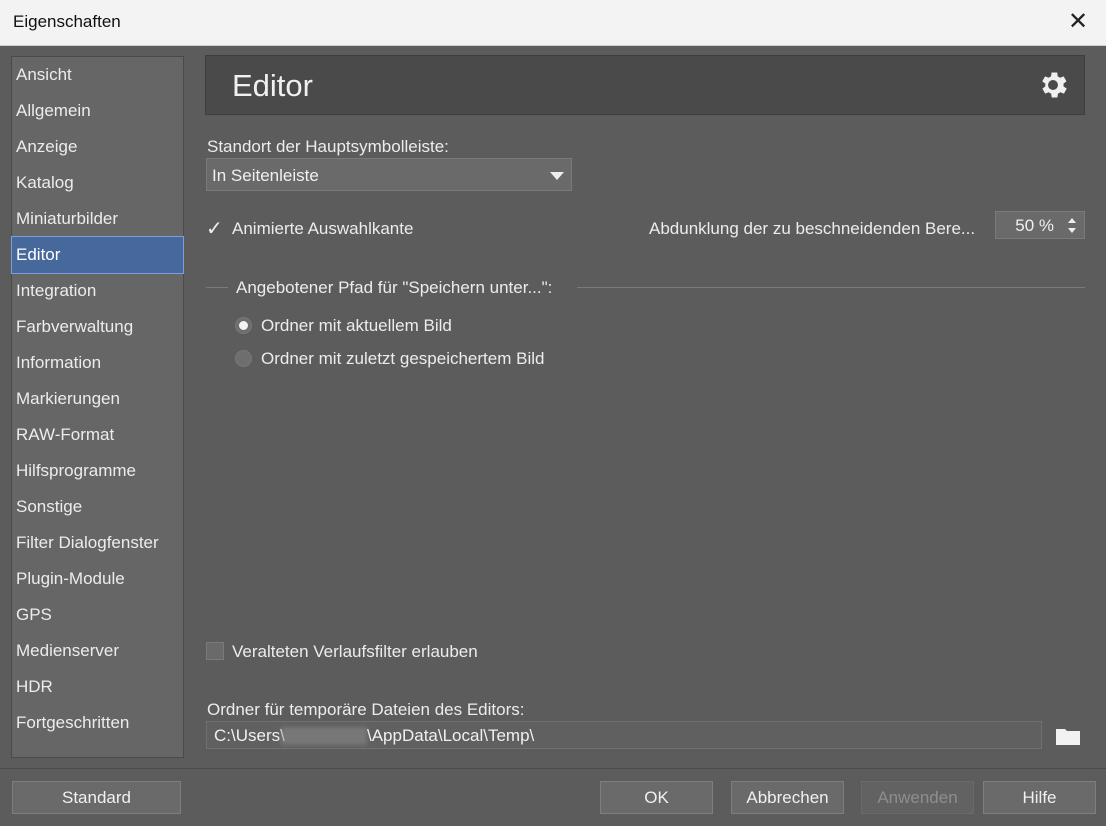 The height and width of the screenshot is (826, 1106). What do you see at coordinates (97, 579) in the screenshot?
I see `sidebar-item-plugin-module: Plugin-Module` at bounding box center [97, 579].